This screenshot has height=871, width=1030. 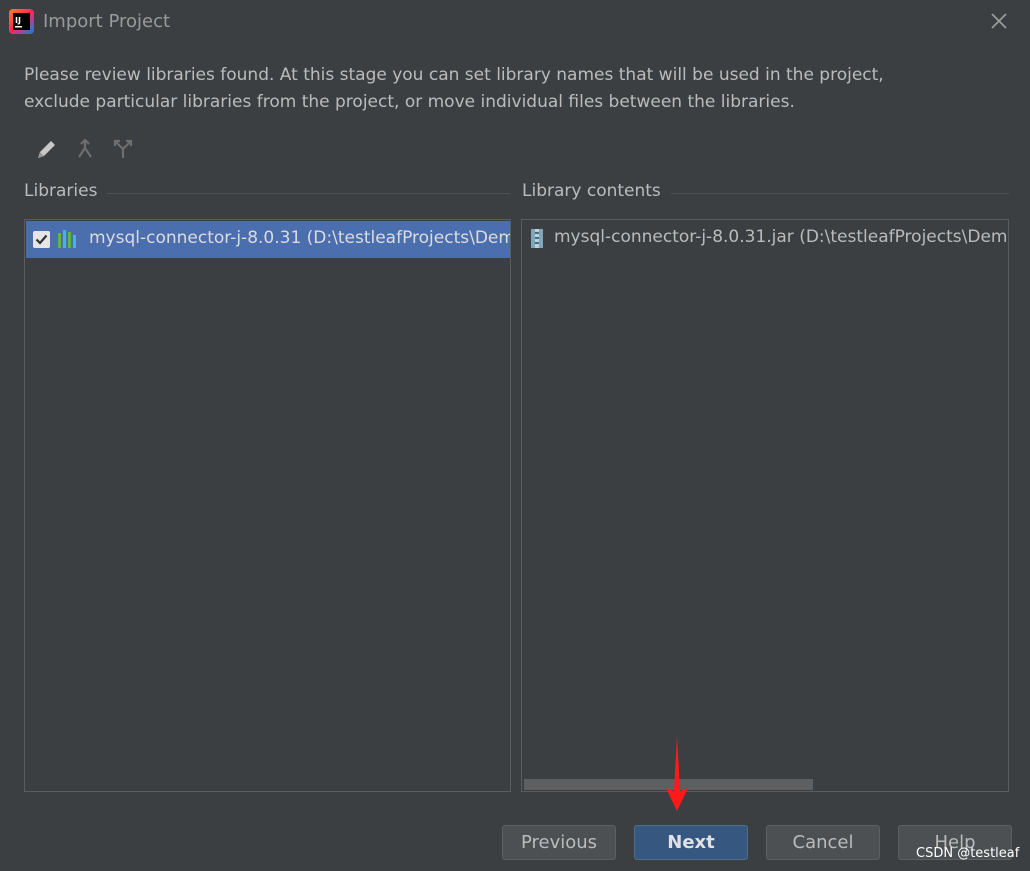 I want to click on annotation-arrow-icon, so click(x=677, y=773).